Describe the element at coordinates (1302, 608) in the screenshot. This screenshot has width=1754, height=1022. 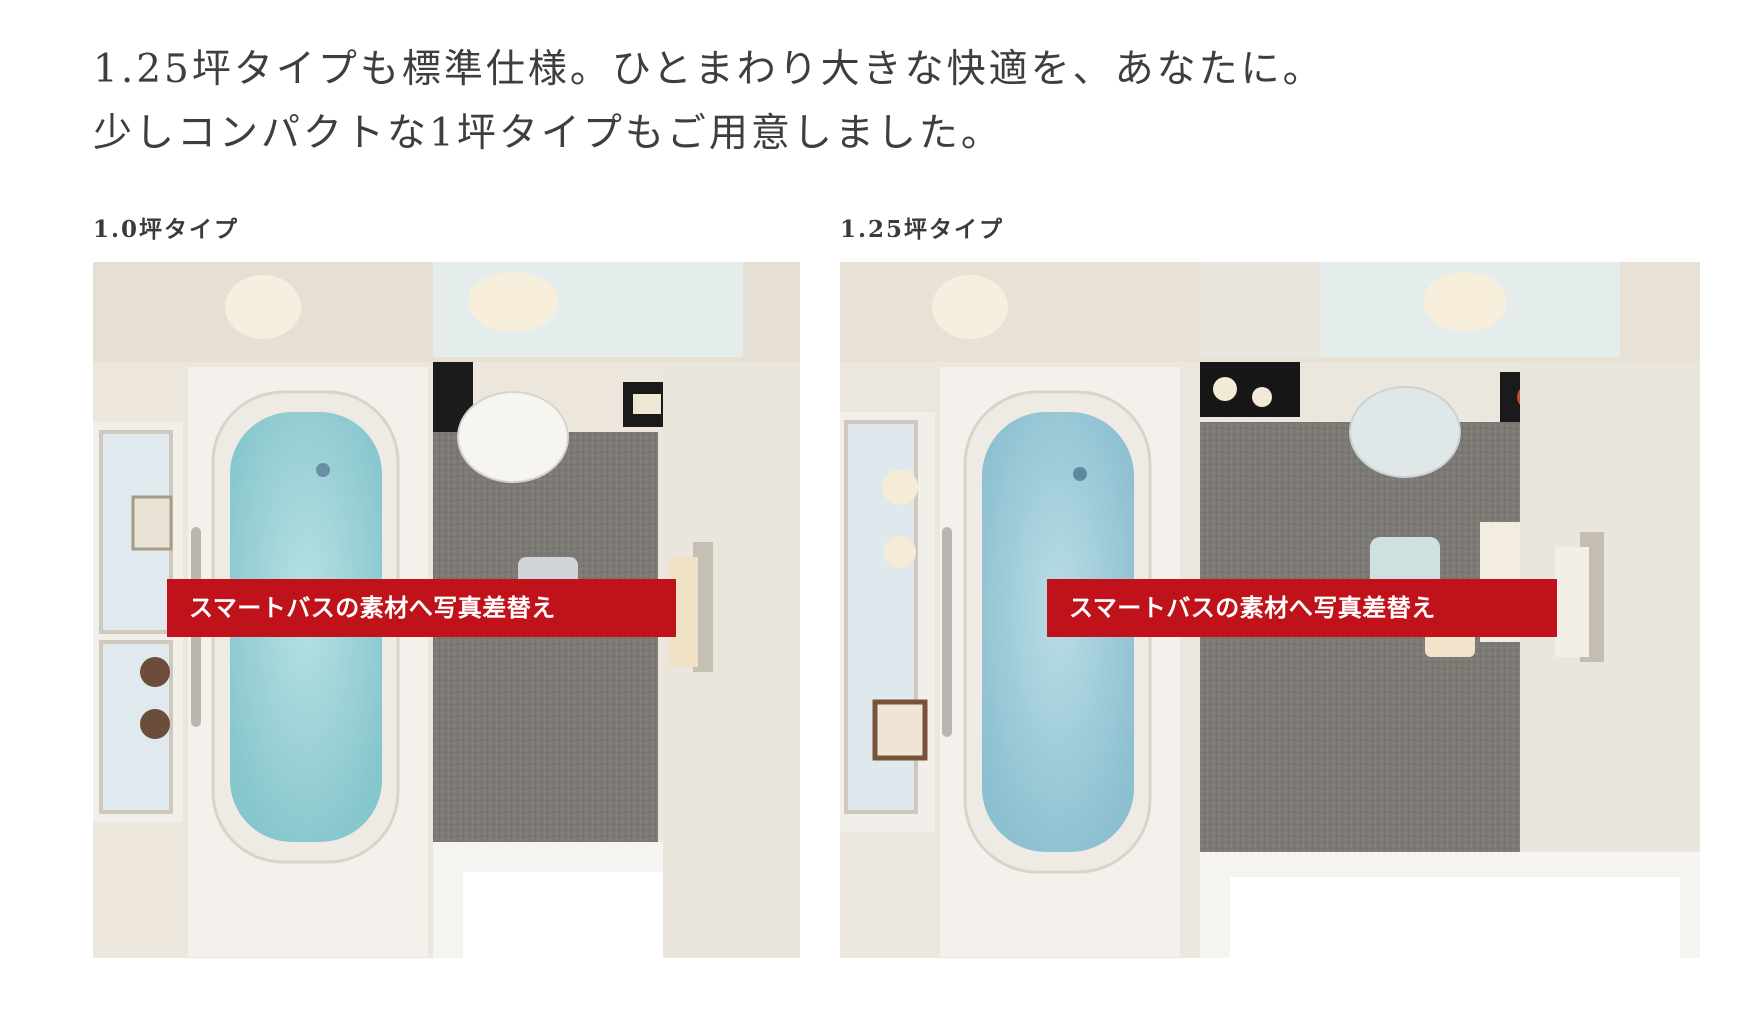
I see `replace-photo-notice-2: スマートバスの素材へ写真差替え` at that location.